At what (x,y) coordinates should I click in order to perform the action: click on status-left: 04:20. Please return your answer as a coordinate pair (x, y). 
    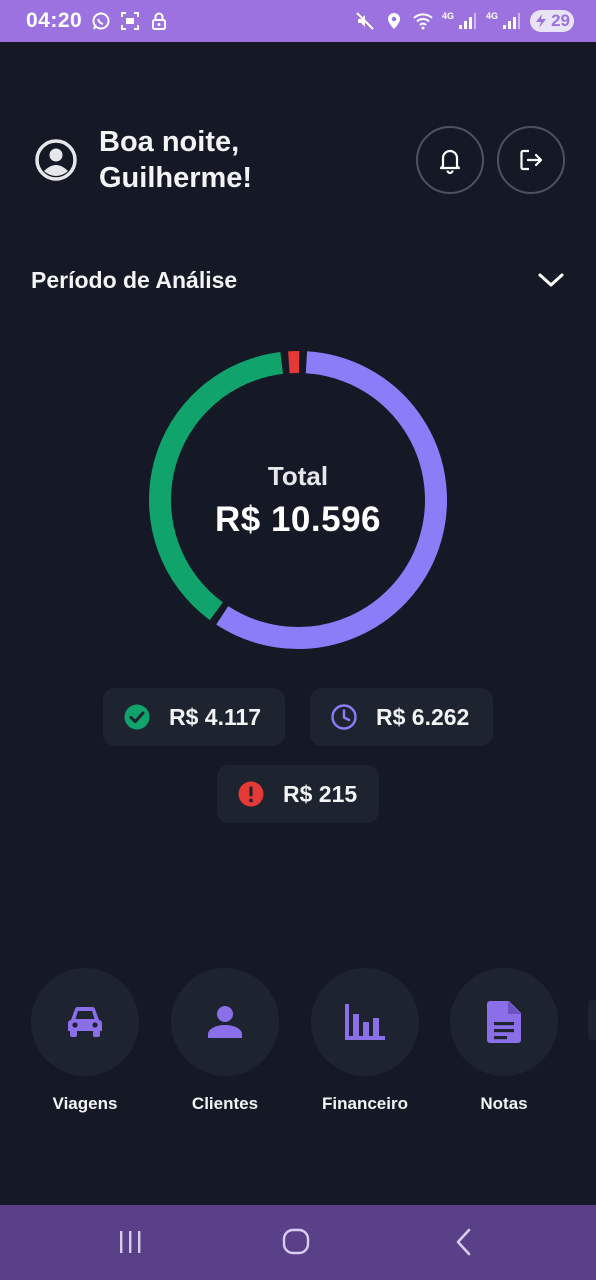
    Looking at the image, I should click on (97, 21).